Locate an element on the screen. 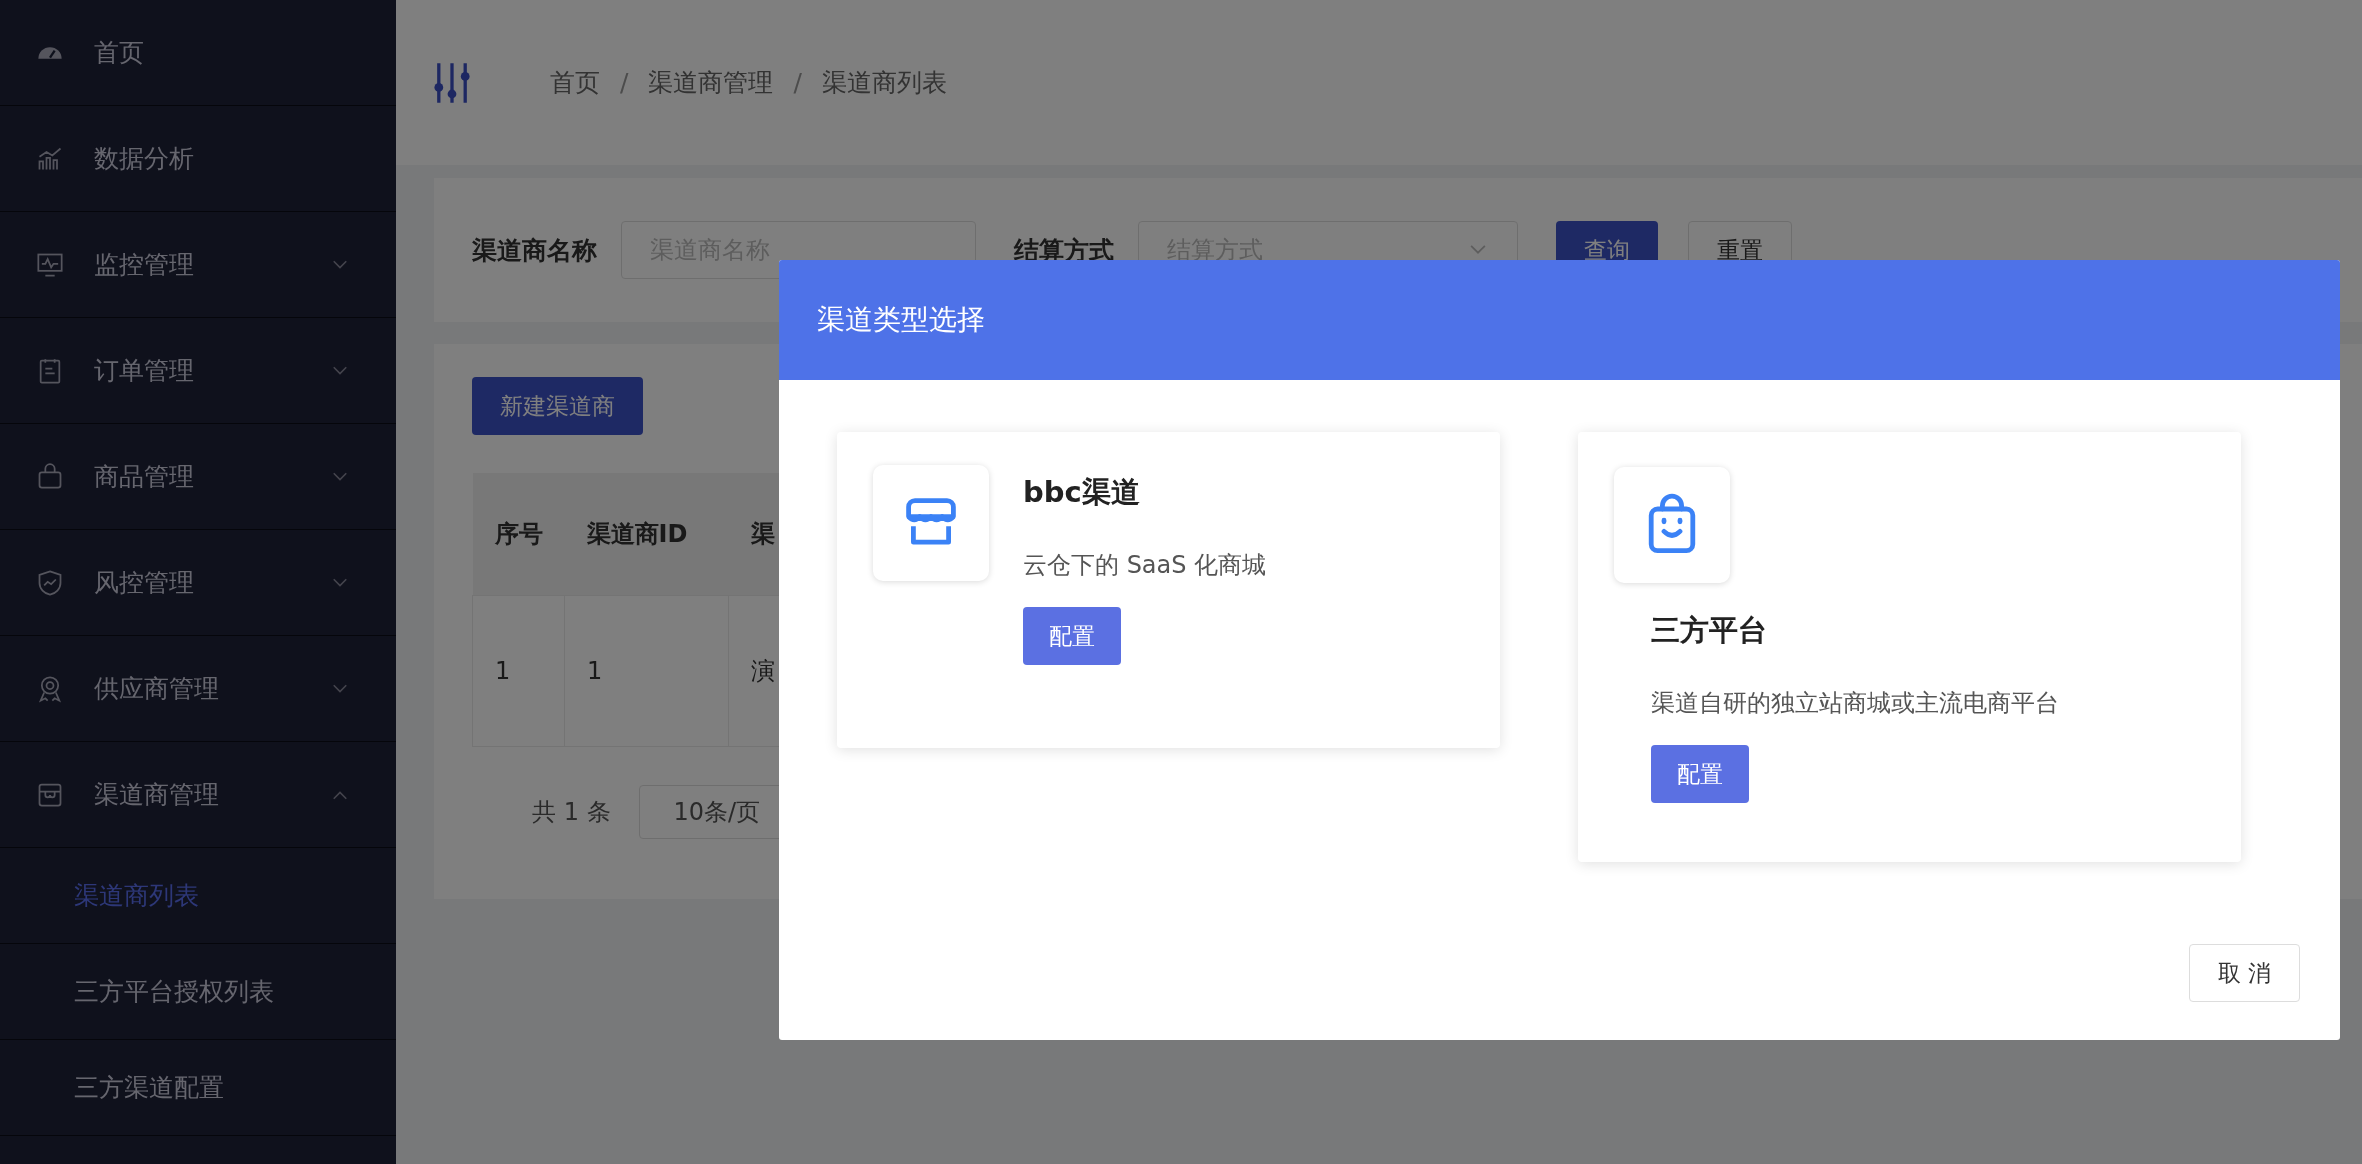  new-button: 新建渠道商 is located at coordinates (557, 406).